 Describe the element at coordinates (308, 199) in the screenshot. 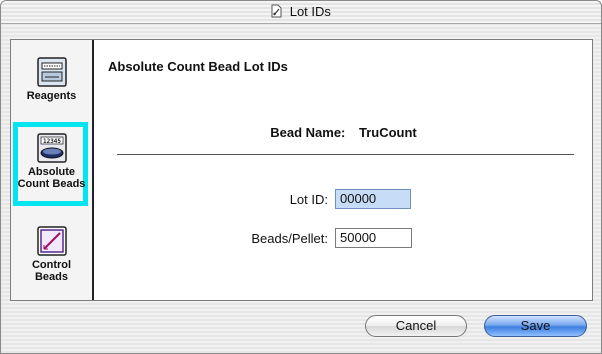

I see `lot-id-label: Lot ID:` at that location.